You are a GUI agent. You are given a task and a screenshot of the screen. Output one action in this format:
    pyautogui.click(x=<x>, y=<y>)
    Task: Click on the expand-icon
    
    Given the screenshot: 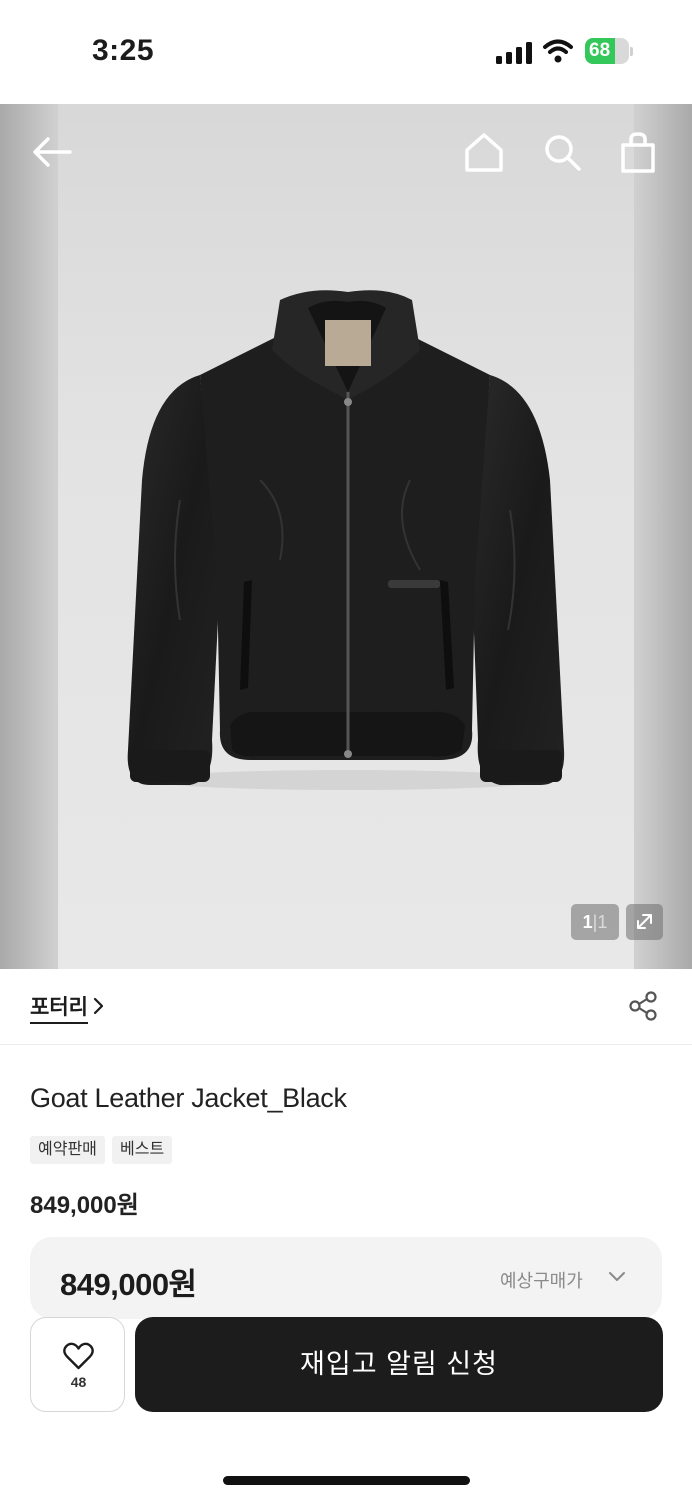 What is the action you would take?
    pyautogui.click(x=644, y=922)
    